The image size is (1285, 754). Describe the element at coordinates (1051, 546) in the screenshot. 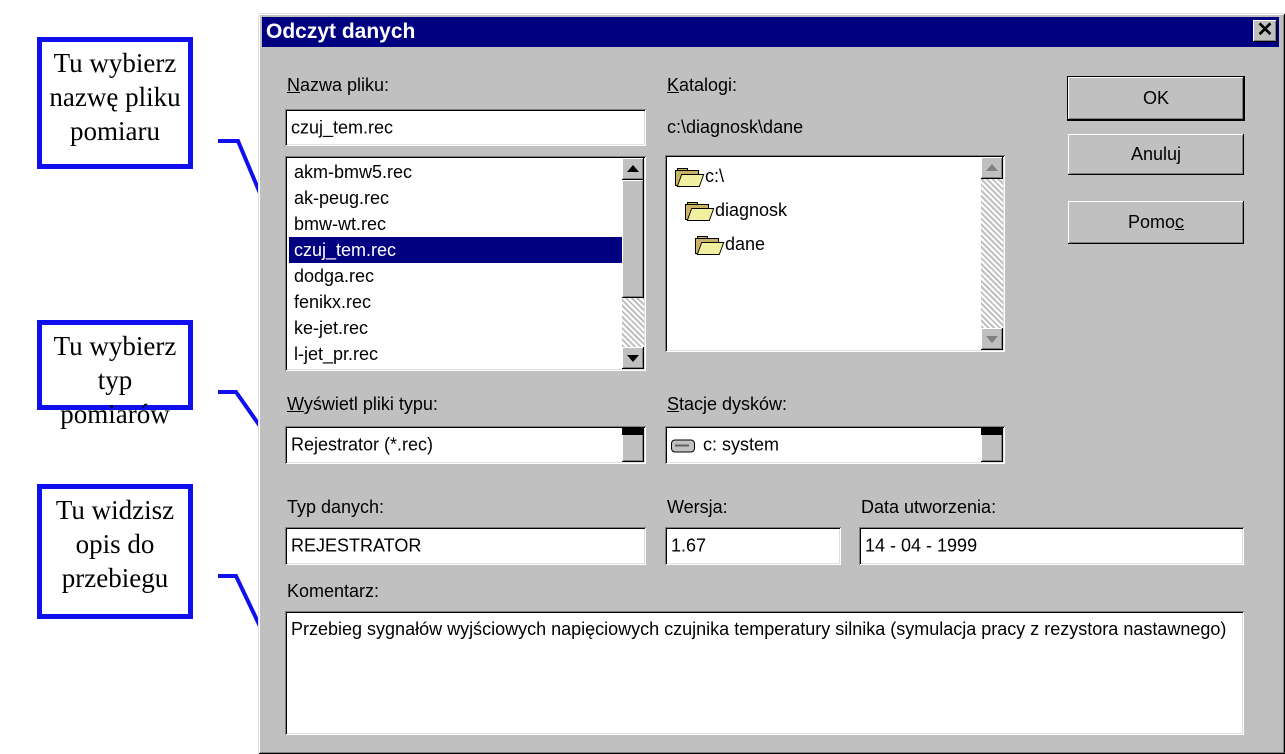

I see `created-date-field: 14 - 04 - 1999` at that location.